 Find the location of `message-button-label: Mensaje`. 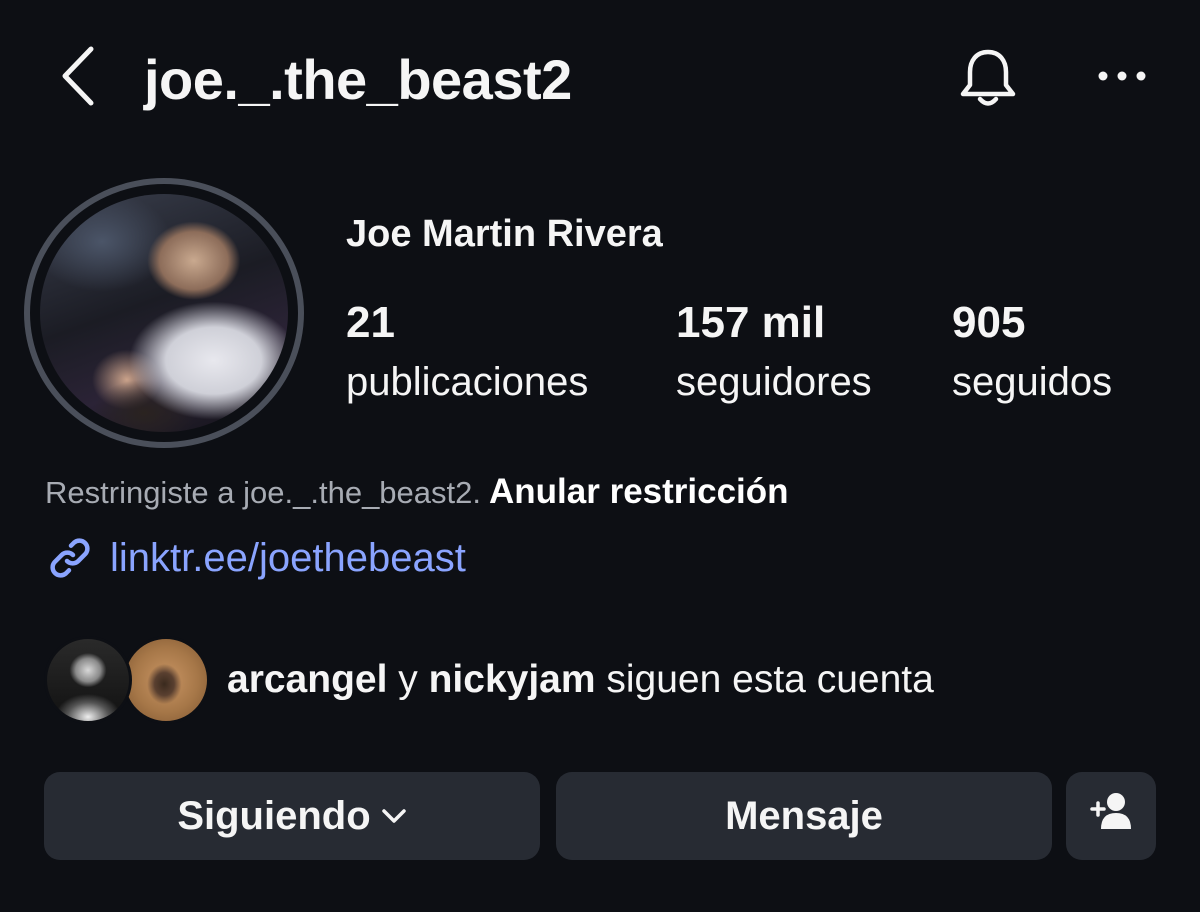

message-button-label: Mensaje is located at coordinates (804, 815).